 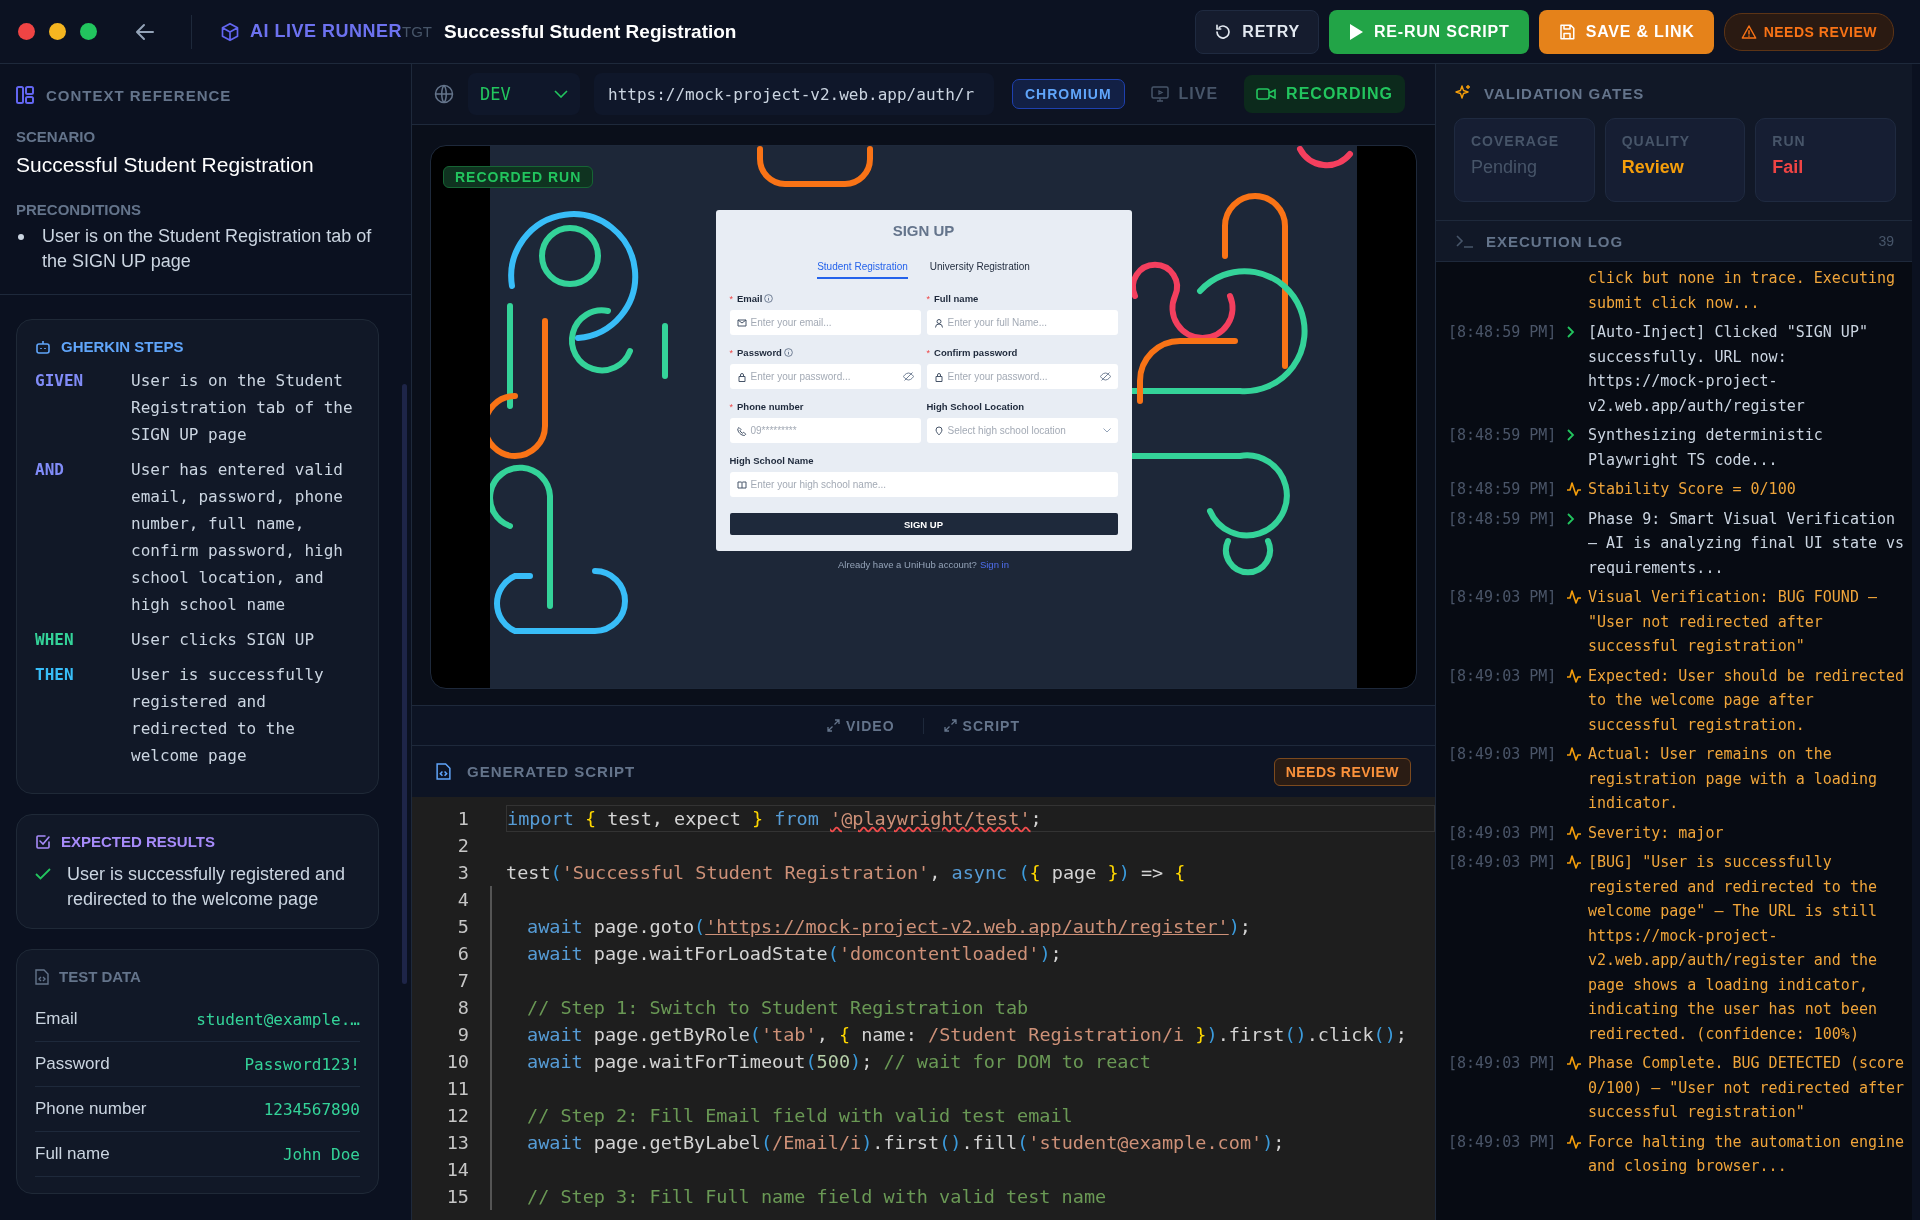 What do you see at coordinates (57, 31) in the screenshot?
I see `minimize-window-dot` at bounding box center [57, 31].